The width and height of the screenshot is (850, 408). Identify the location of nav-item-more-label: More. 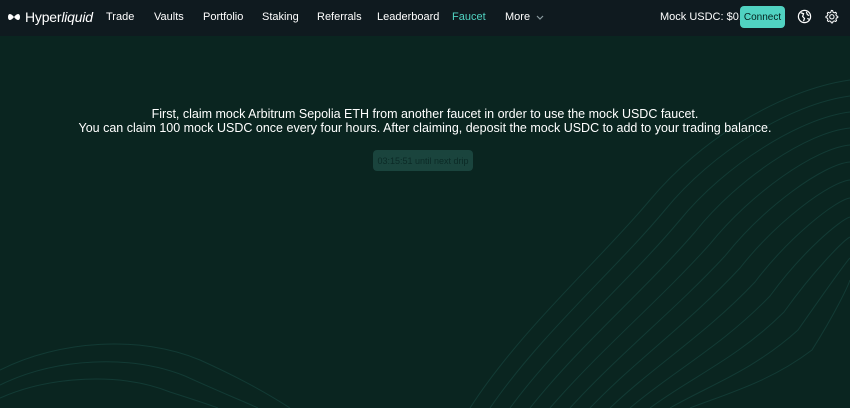
(518, 17).